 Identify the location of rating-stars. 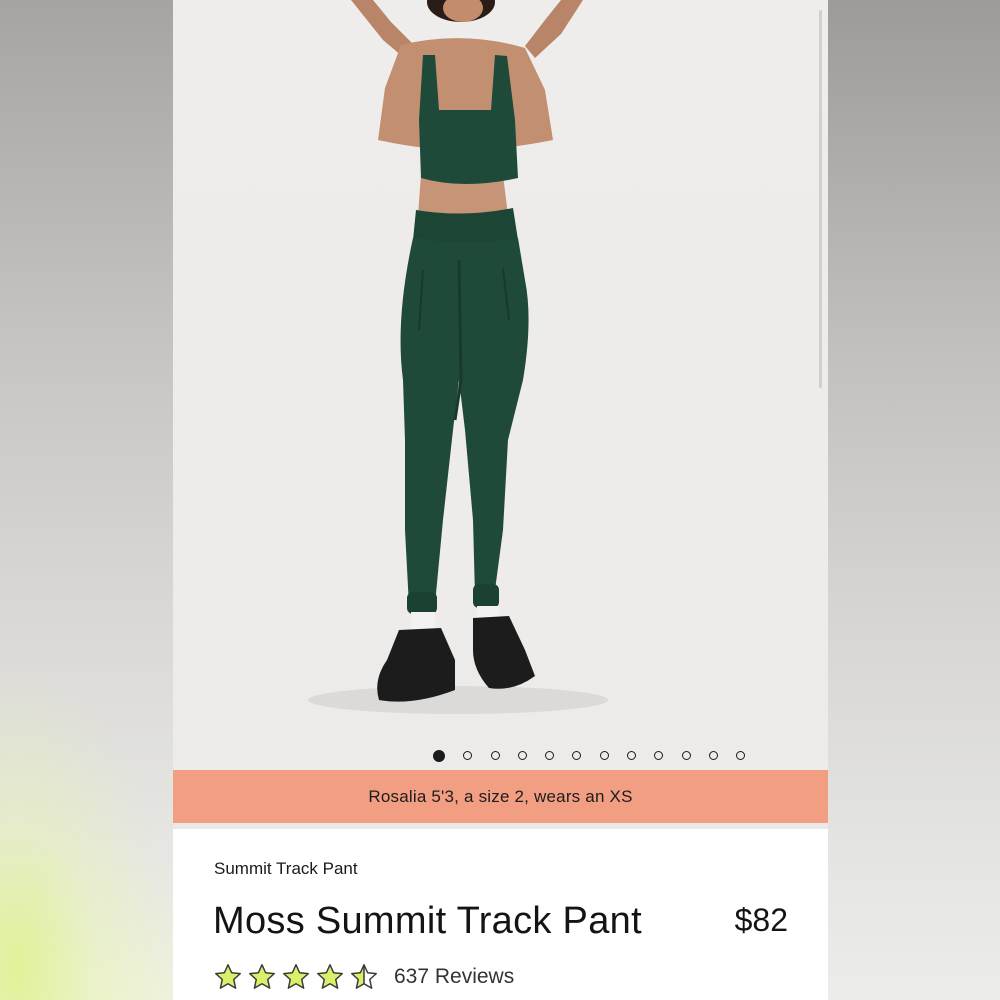
(296, 977).